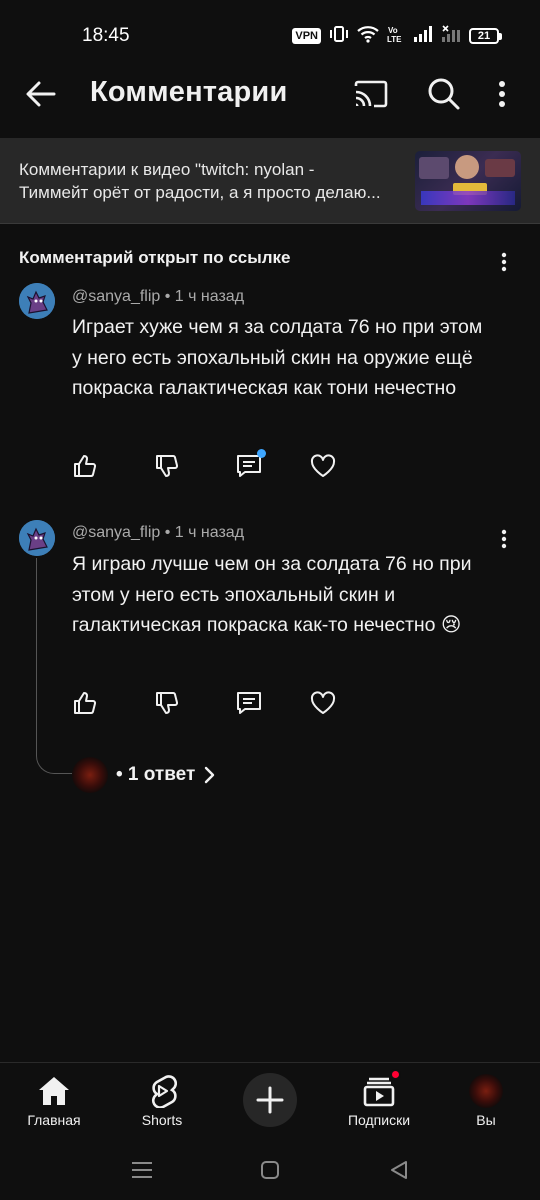 The width and height of the screenshot is (540, 1200). Describe the element at coordinates (399, 1170) in the screenshot. I see `back-triangle-icon` at that location.